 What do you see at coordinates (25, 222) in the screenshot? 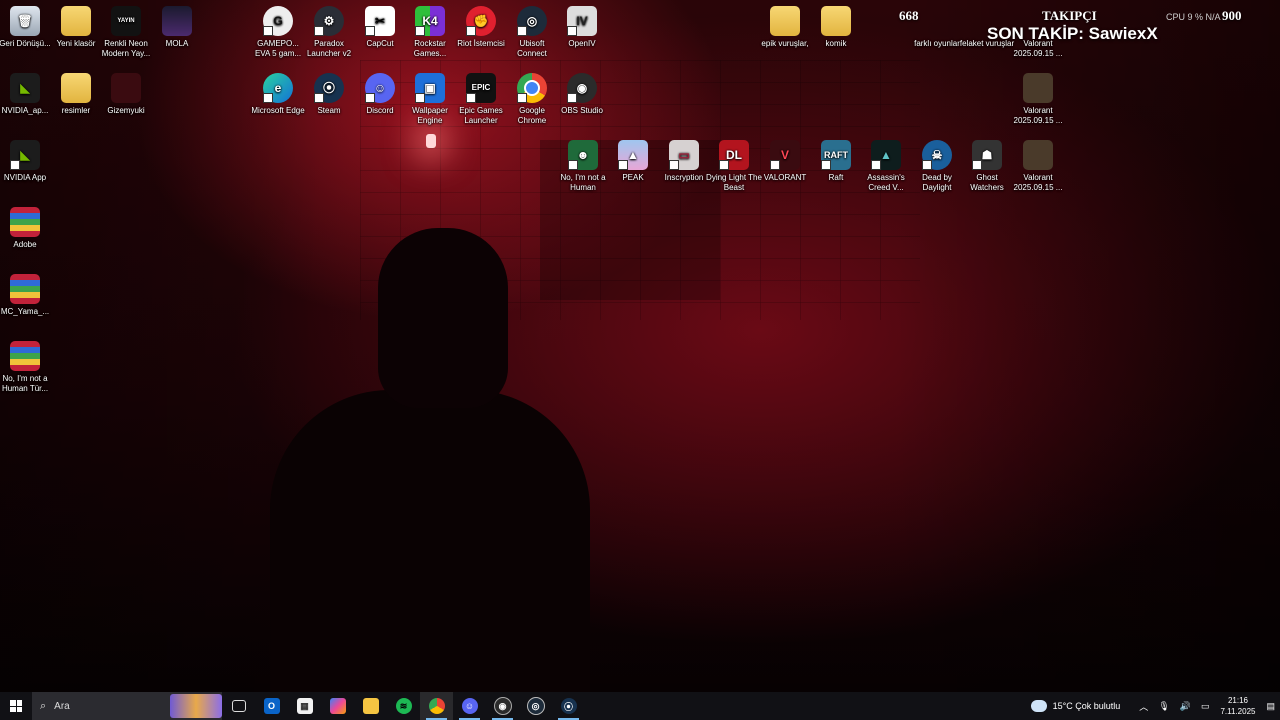
I see `winrar-archive-icon` at bounding box center [25, 222].